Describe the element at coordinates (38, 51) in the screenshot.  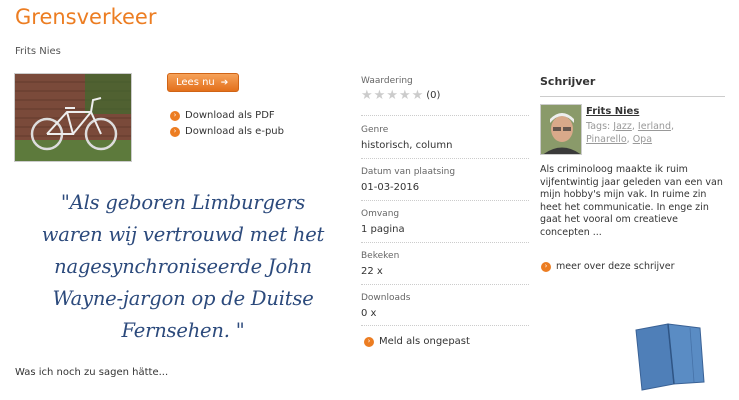
I see `author-name: Frits Nies` at that location.